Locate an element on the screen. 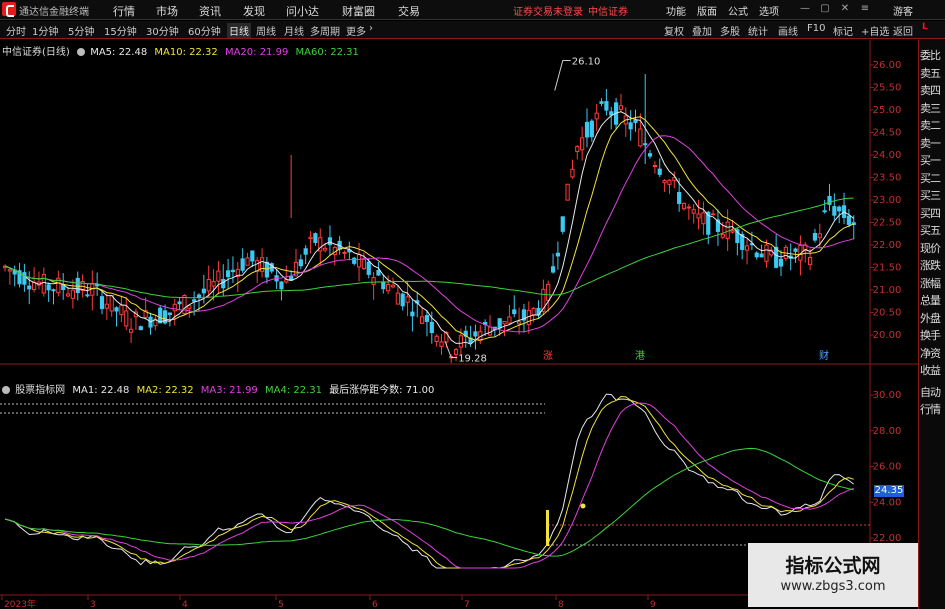  side-item-sell-1: 卖一 is located at coordinates (932, 143).